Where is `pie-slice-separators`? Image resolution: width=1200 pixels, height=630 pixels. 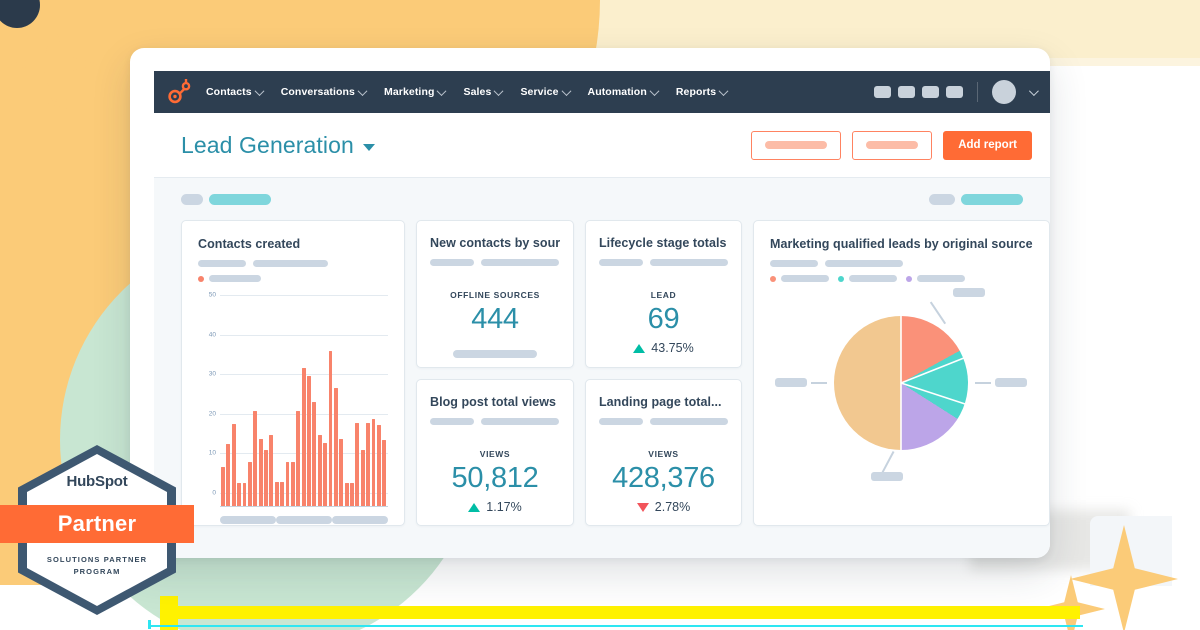
pie-slice-separators is located at coordinates (933, 383).